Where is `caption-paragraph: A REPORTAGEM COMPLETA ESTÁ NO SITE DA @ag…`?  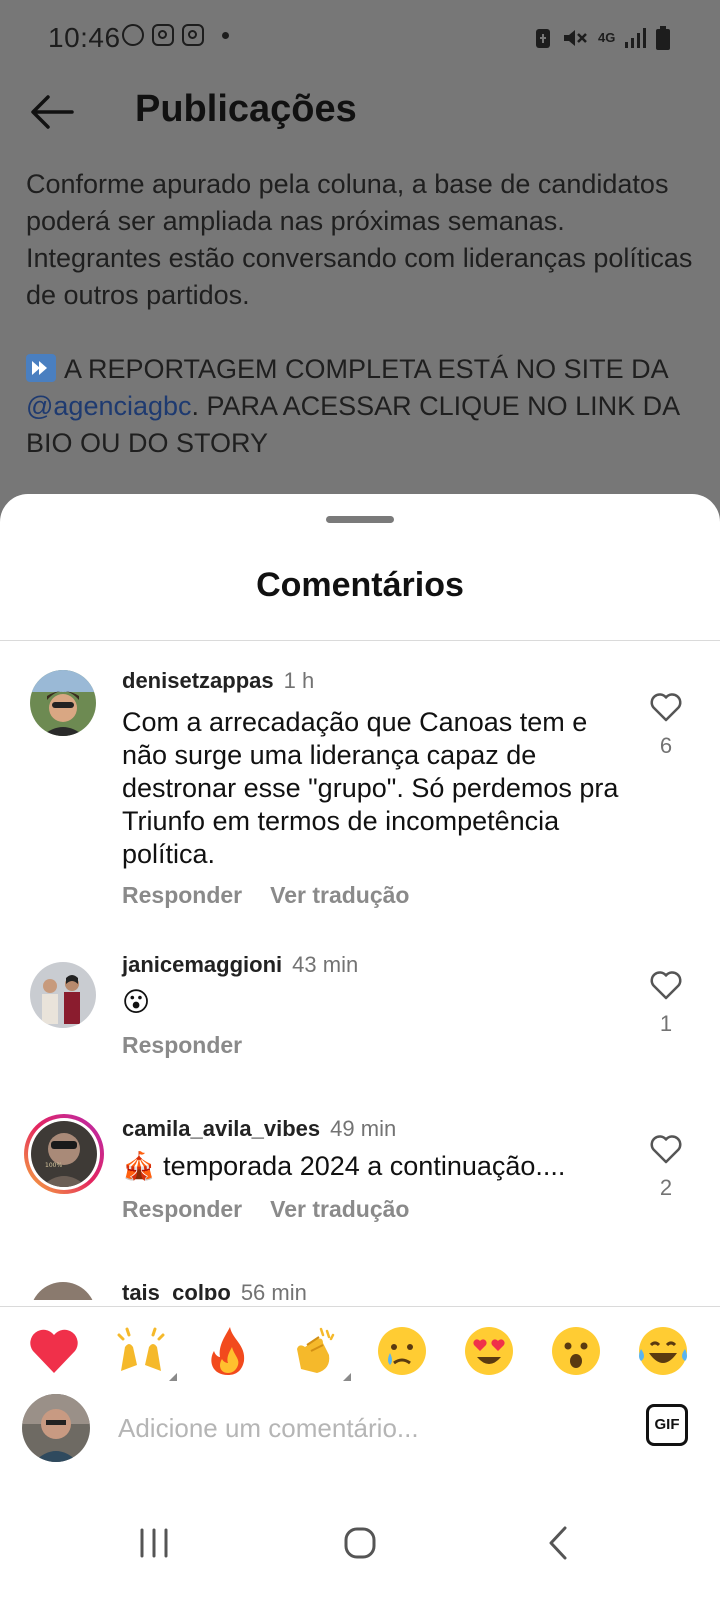 caption-paragraph: A REPORTAGEM COMPLETA ESTÁ NO SITE DA @ag… is located at coordinates (361, 406).